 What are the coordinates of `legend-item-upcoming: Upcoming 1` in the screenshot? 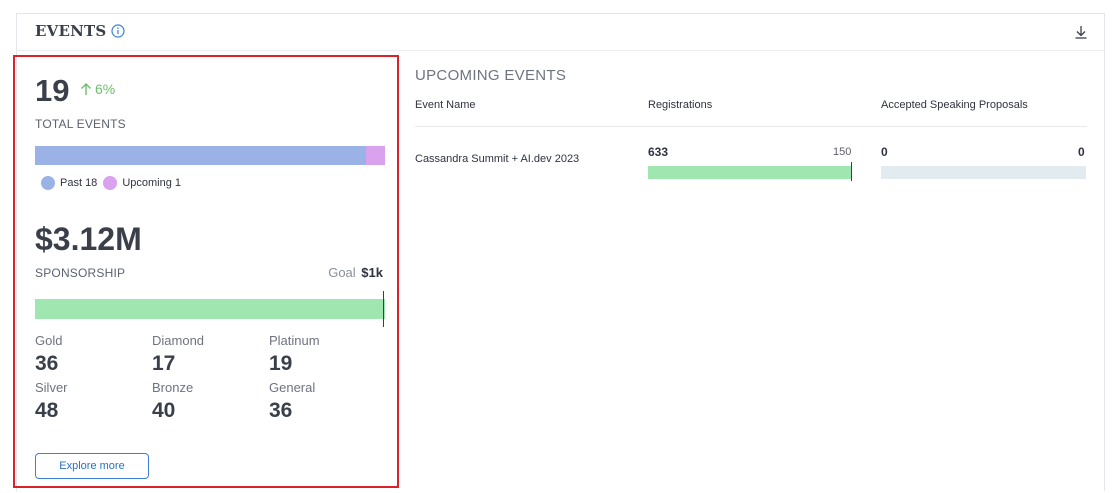 It's located at (142, 183).